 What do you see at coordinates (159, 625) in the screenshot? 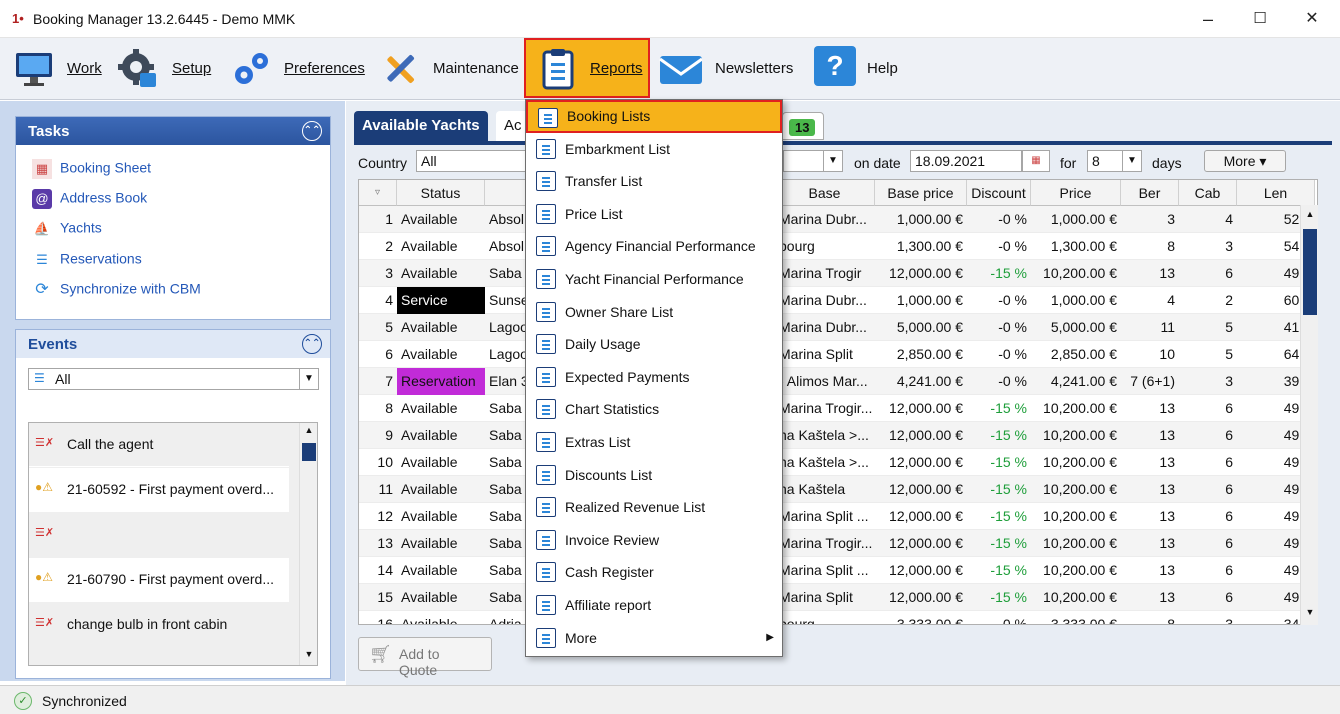
I see `list-item: ☰✗ change bulb in front cabin` at bounding box center [159, 625].